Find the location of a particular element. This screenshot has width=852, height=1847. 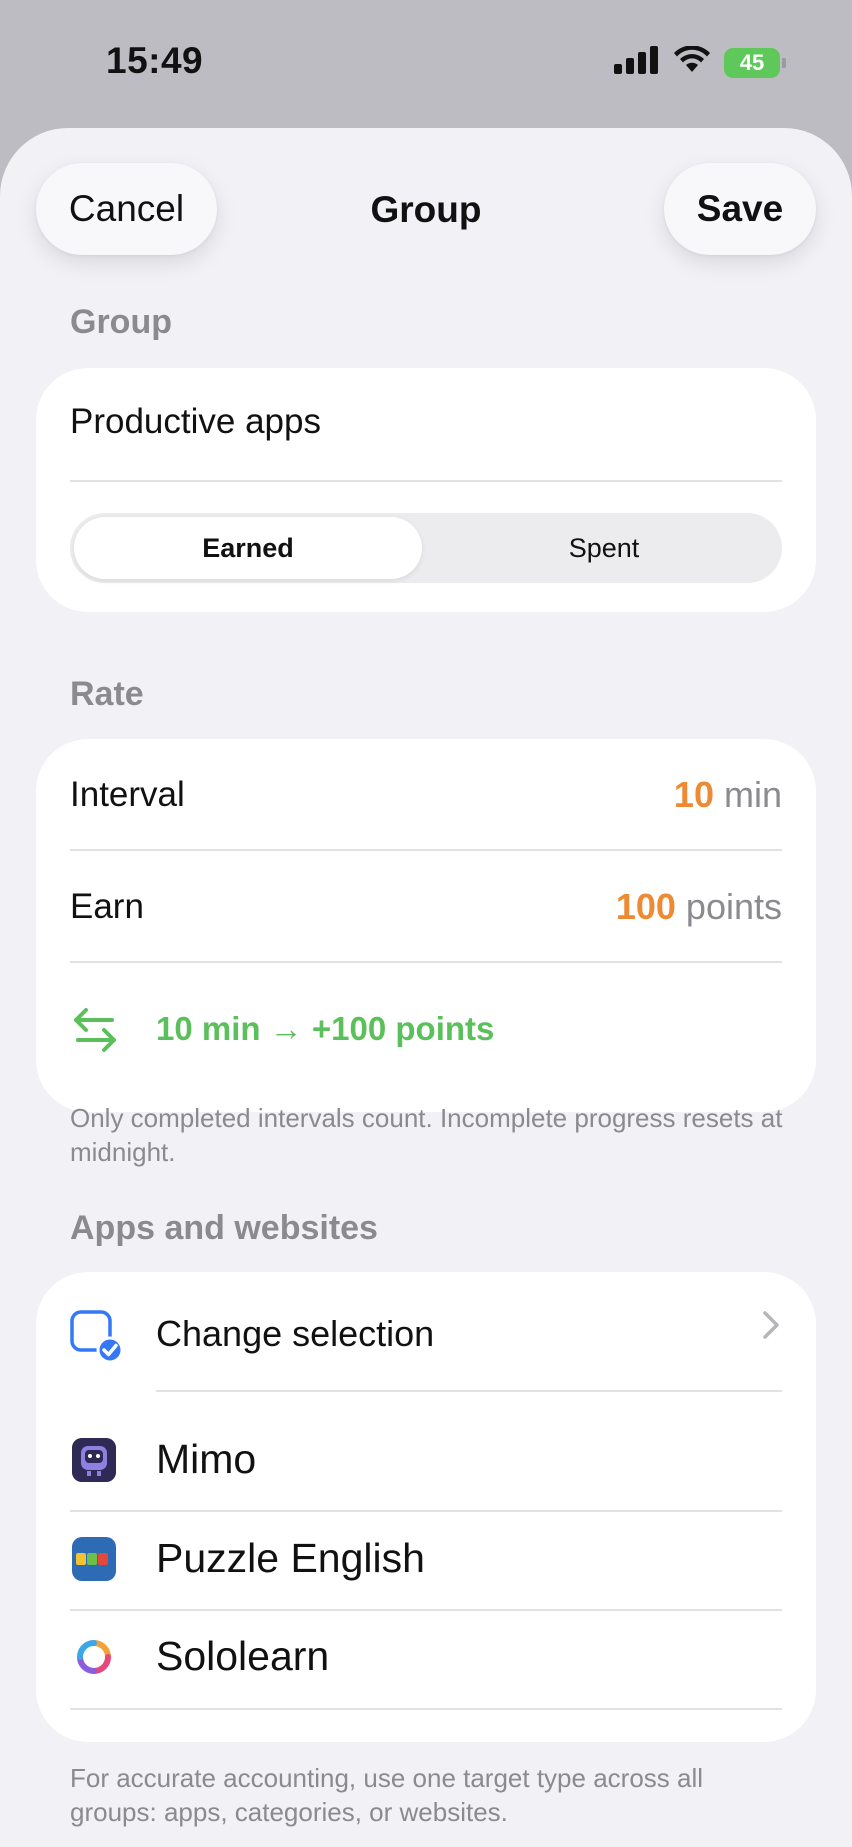

wifi-icon is located at coordinates (692, 62).